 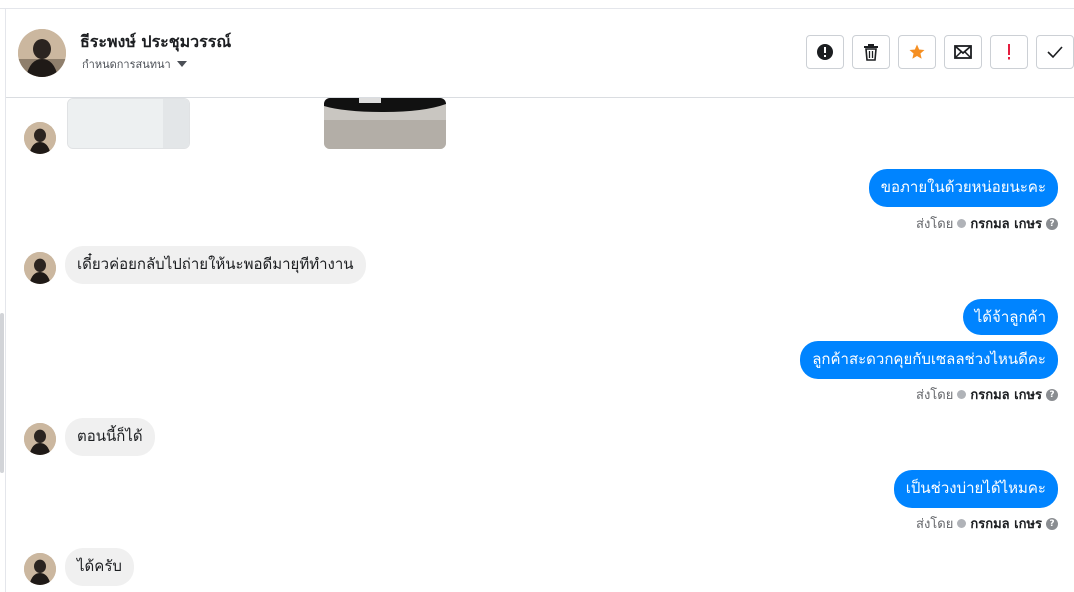 I want to click on outgoing-message: เป็นช่วงบ่ายได้ไหมคะ, so click(x=975, y=489).